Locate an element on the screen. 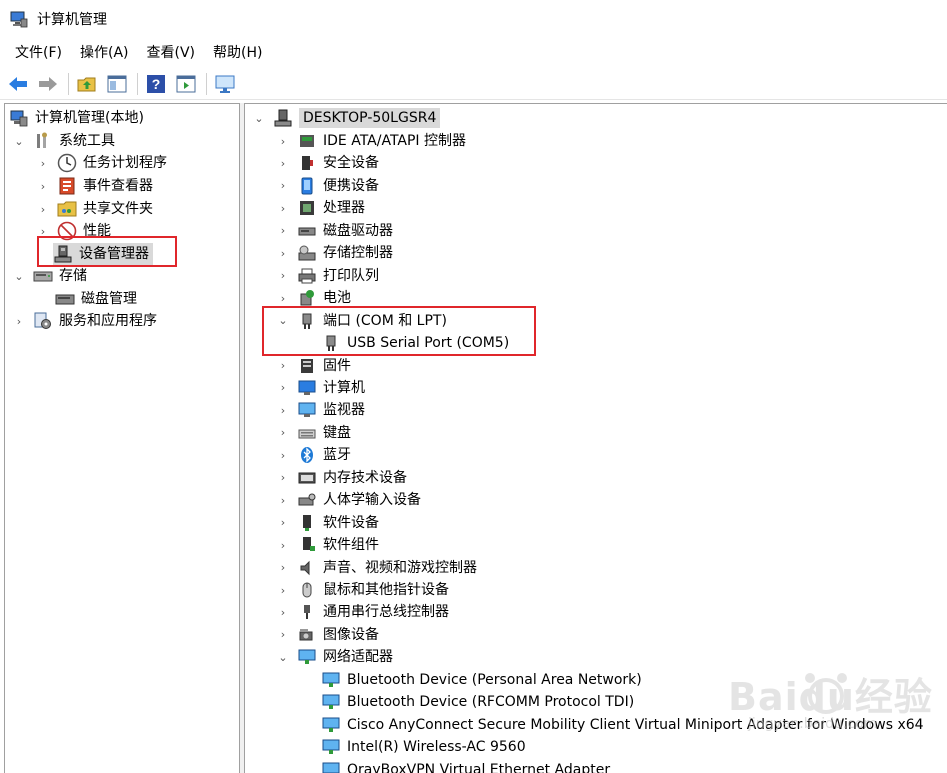 This screenshot has height=773, width=947. tree-item-system-tools: ⌄ 系统工具 is located at coordinates (64, 141).